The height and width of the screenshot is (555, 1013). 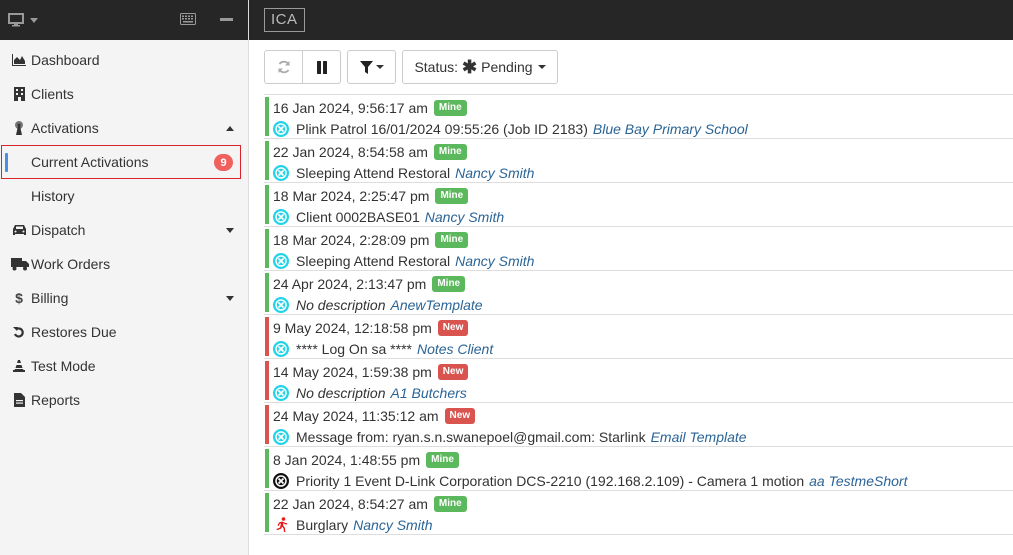 I want to click on asterisk-icon: ✱, so click(x=470, y=67).